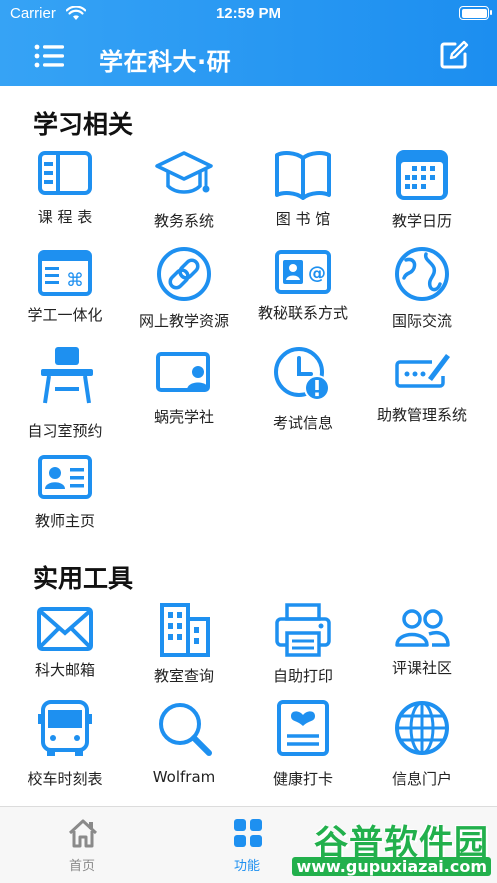 The height and width of the screenshot is (883, 497). Describe the element at coordinates (65, 315) in the screenshot. I see `menu-item-label: 学工一体化` at that location.